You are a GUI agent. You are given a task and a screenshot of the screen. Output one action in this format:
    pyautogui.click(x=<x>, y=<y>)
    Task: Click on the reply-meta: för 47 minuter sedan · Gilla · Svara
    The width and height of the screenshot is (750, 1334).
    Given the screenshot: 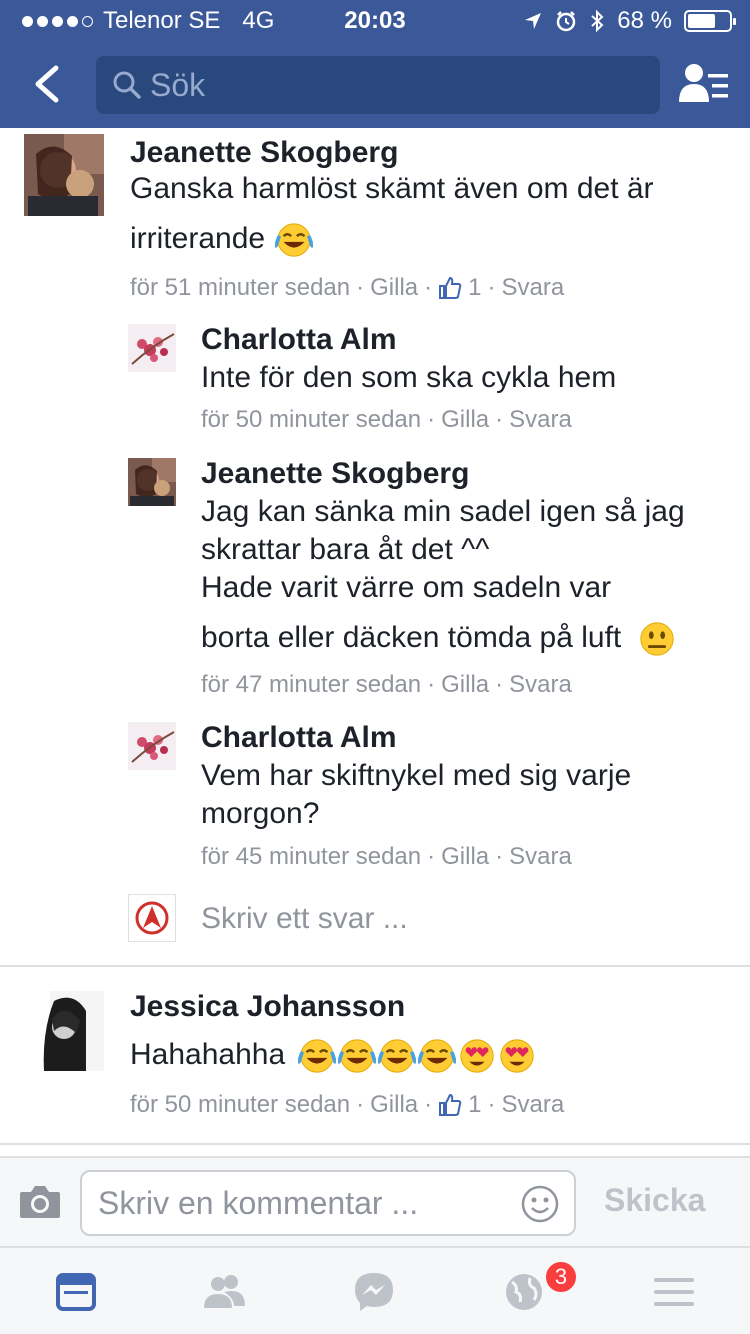 What is the action you would take?
    pyautogui.click(x=386, y=685)
    